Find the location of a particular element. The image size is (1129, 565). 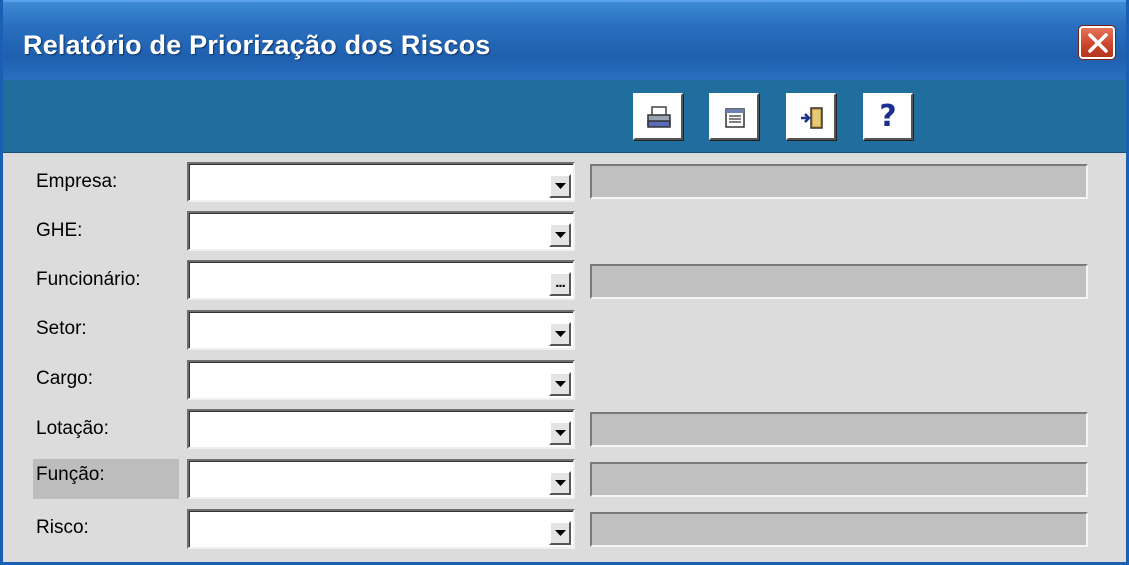

help-button: ? is located at coordinates (888, 116).